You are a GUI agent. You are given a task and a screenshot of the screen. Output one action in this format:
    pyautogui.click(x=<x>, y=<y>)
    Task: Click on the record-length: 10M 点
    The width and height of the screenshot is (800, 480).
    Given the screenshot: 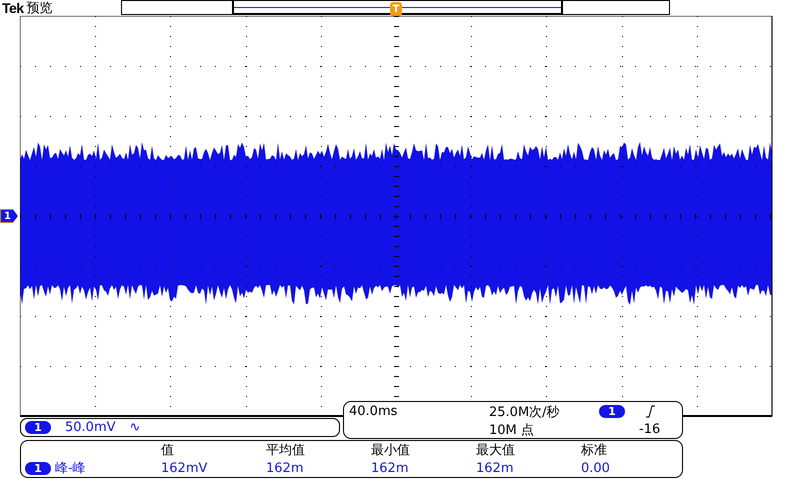 What is the action you would take?
    pyautogui.click(x=512, y=430)
    